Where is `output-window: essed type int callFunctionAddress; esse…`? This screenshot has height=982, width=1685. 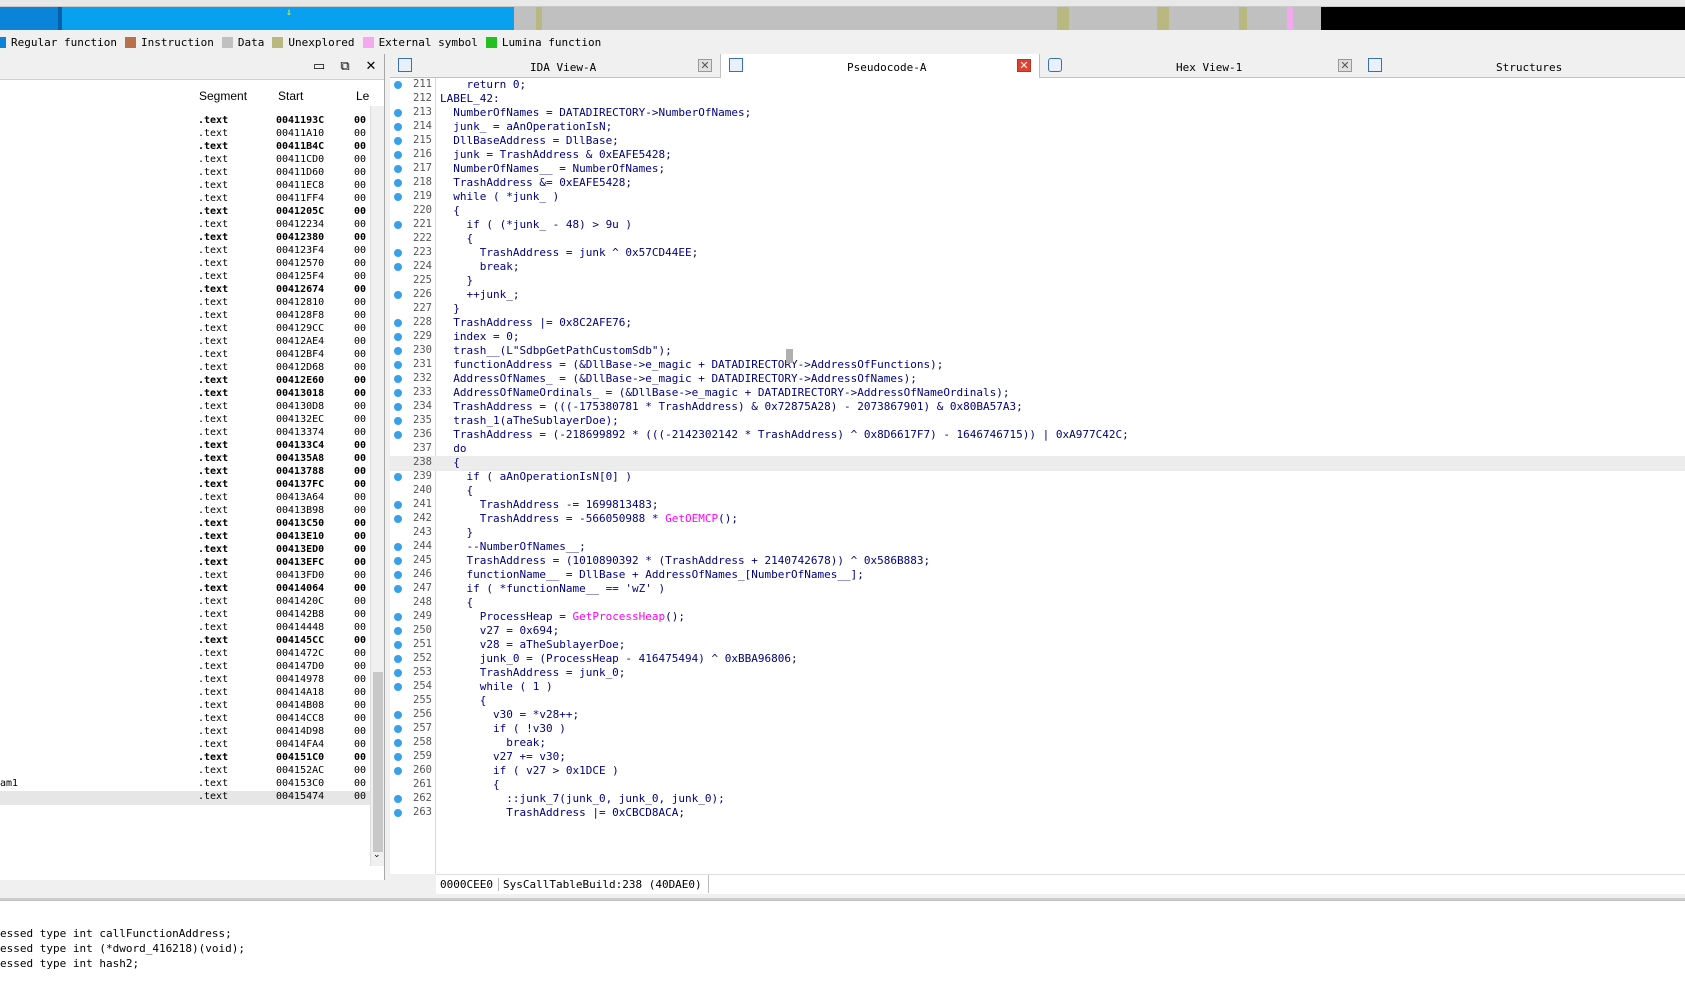 output-window: essed type int callFunctionAddress; esse… is located at coordinates (842, 941).